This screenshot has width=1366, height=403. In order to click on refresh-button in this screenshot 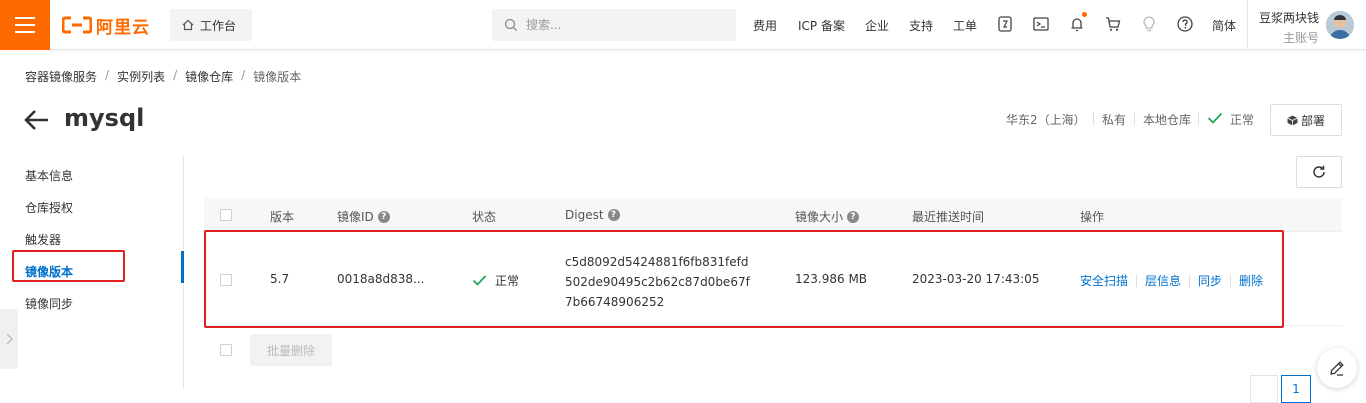, I will do `click(1319, 172)`.